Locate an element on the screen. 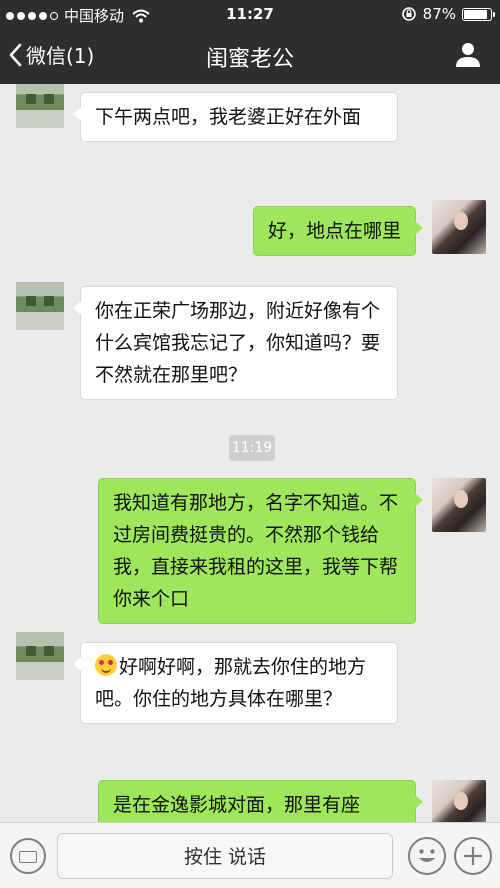 The width and height of the screenshot is (500, 888). smiley-icon is located at coordinates (427, 855).